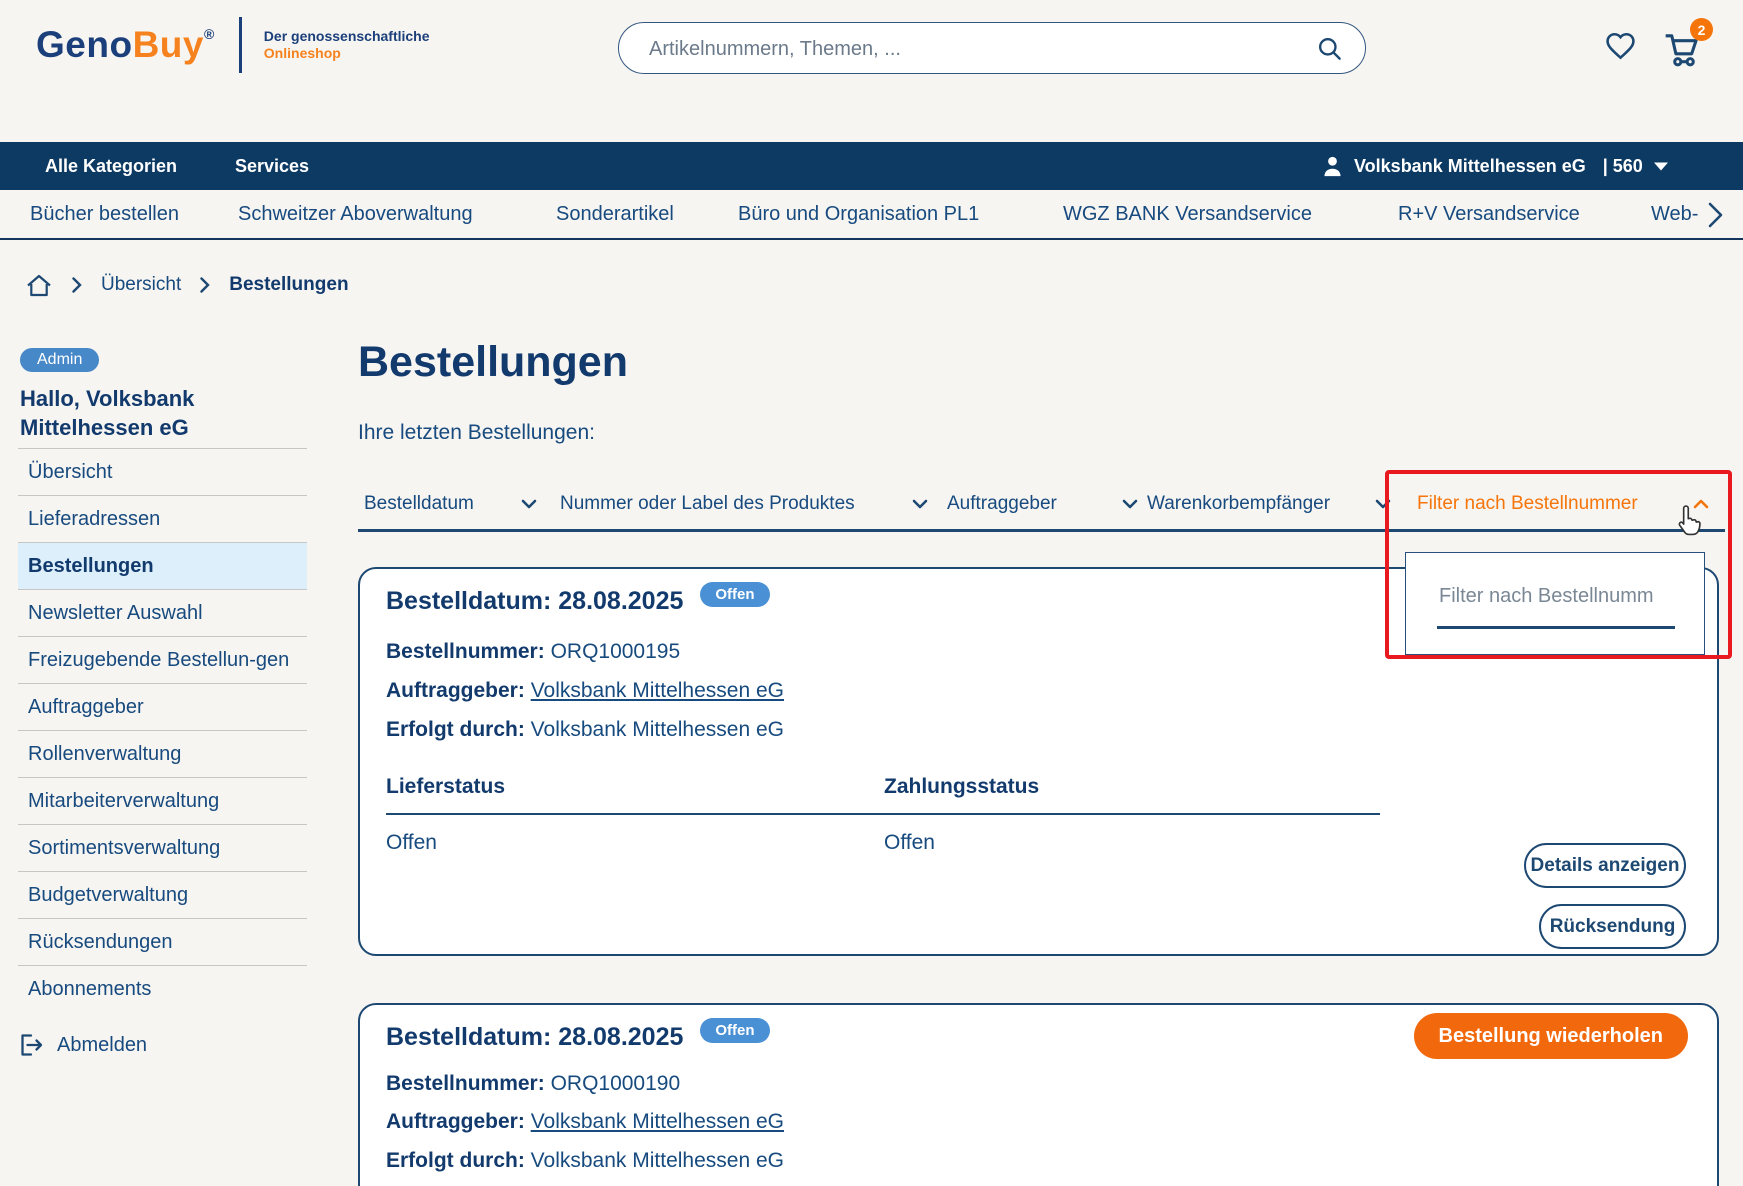 This screenshot has width=1743, height=1186. I want to click on bestellnummer-filter-input, so click(1559, 596).